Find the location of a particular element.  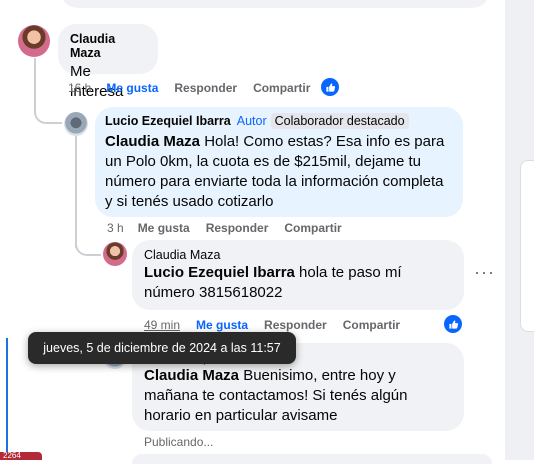

author-badge: Autor is located at coordinates (251, 121).